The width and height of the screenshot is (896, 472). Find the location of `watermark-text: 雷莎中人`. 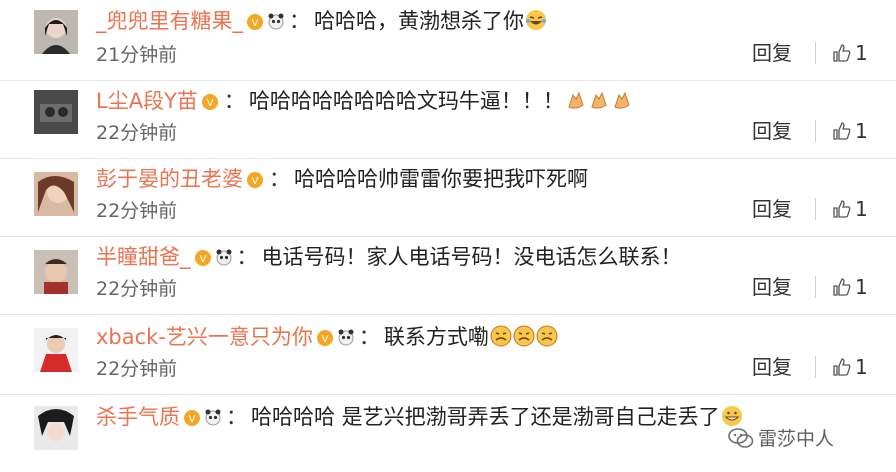

watermark-text: 雷莎中人 is located at coordinates (796, 439).